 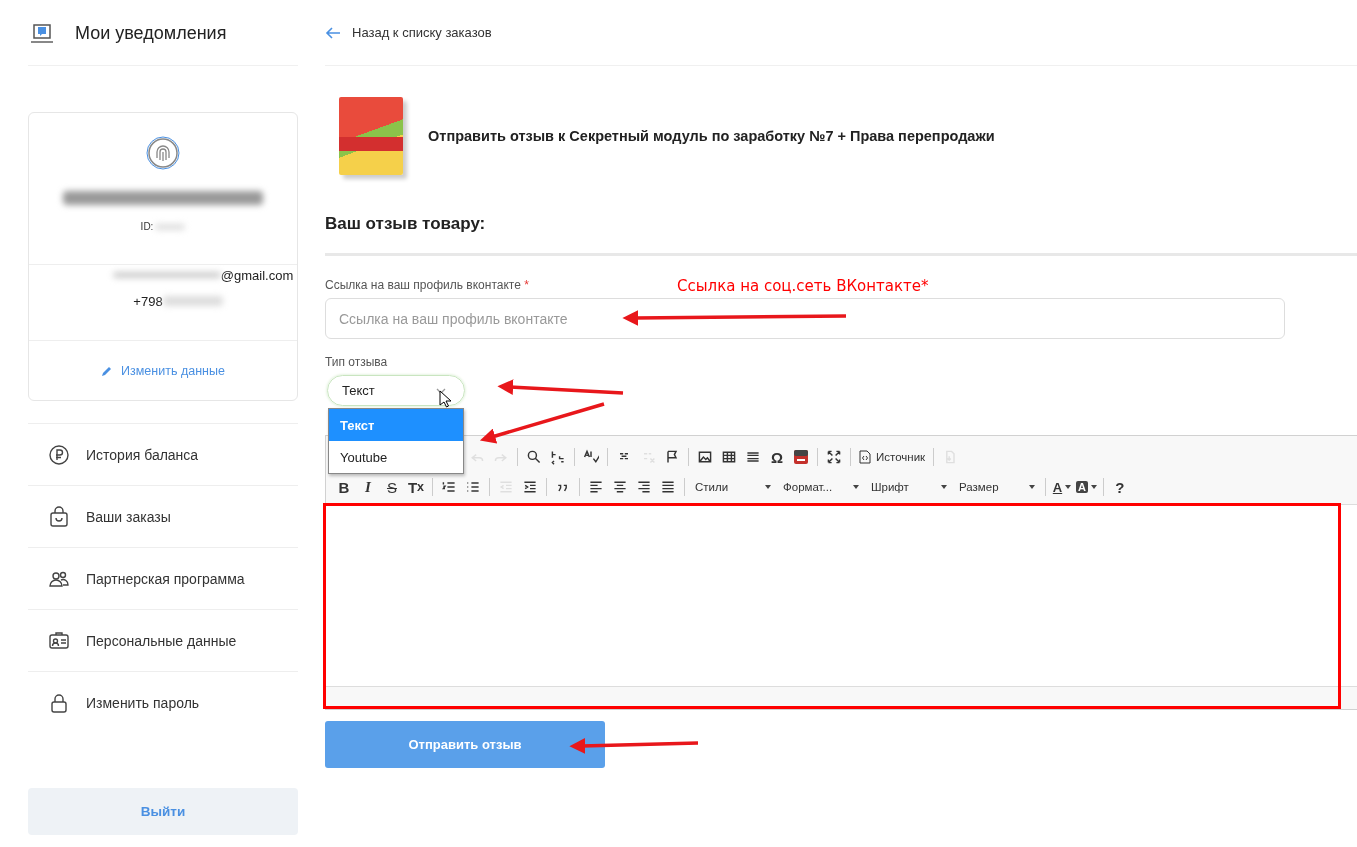 I want to click on annotation-note: Ссылка на соц.сеть ВКонтакте*, so click(x=803, y=286).